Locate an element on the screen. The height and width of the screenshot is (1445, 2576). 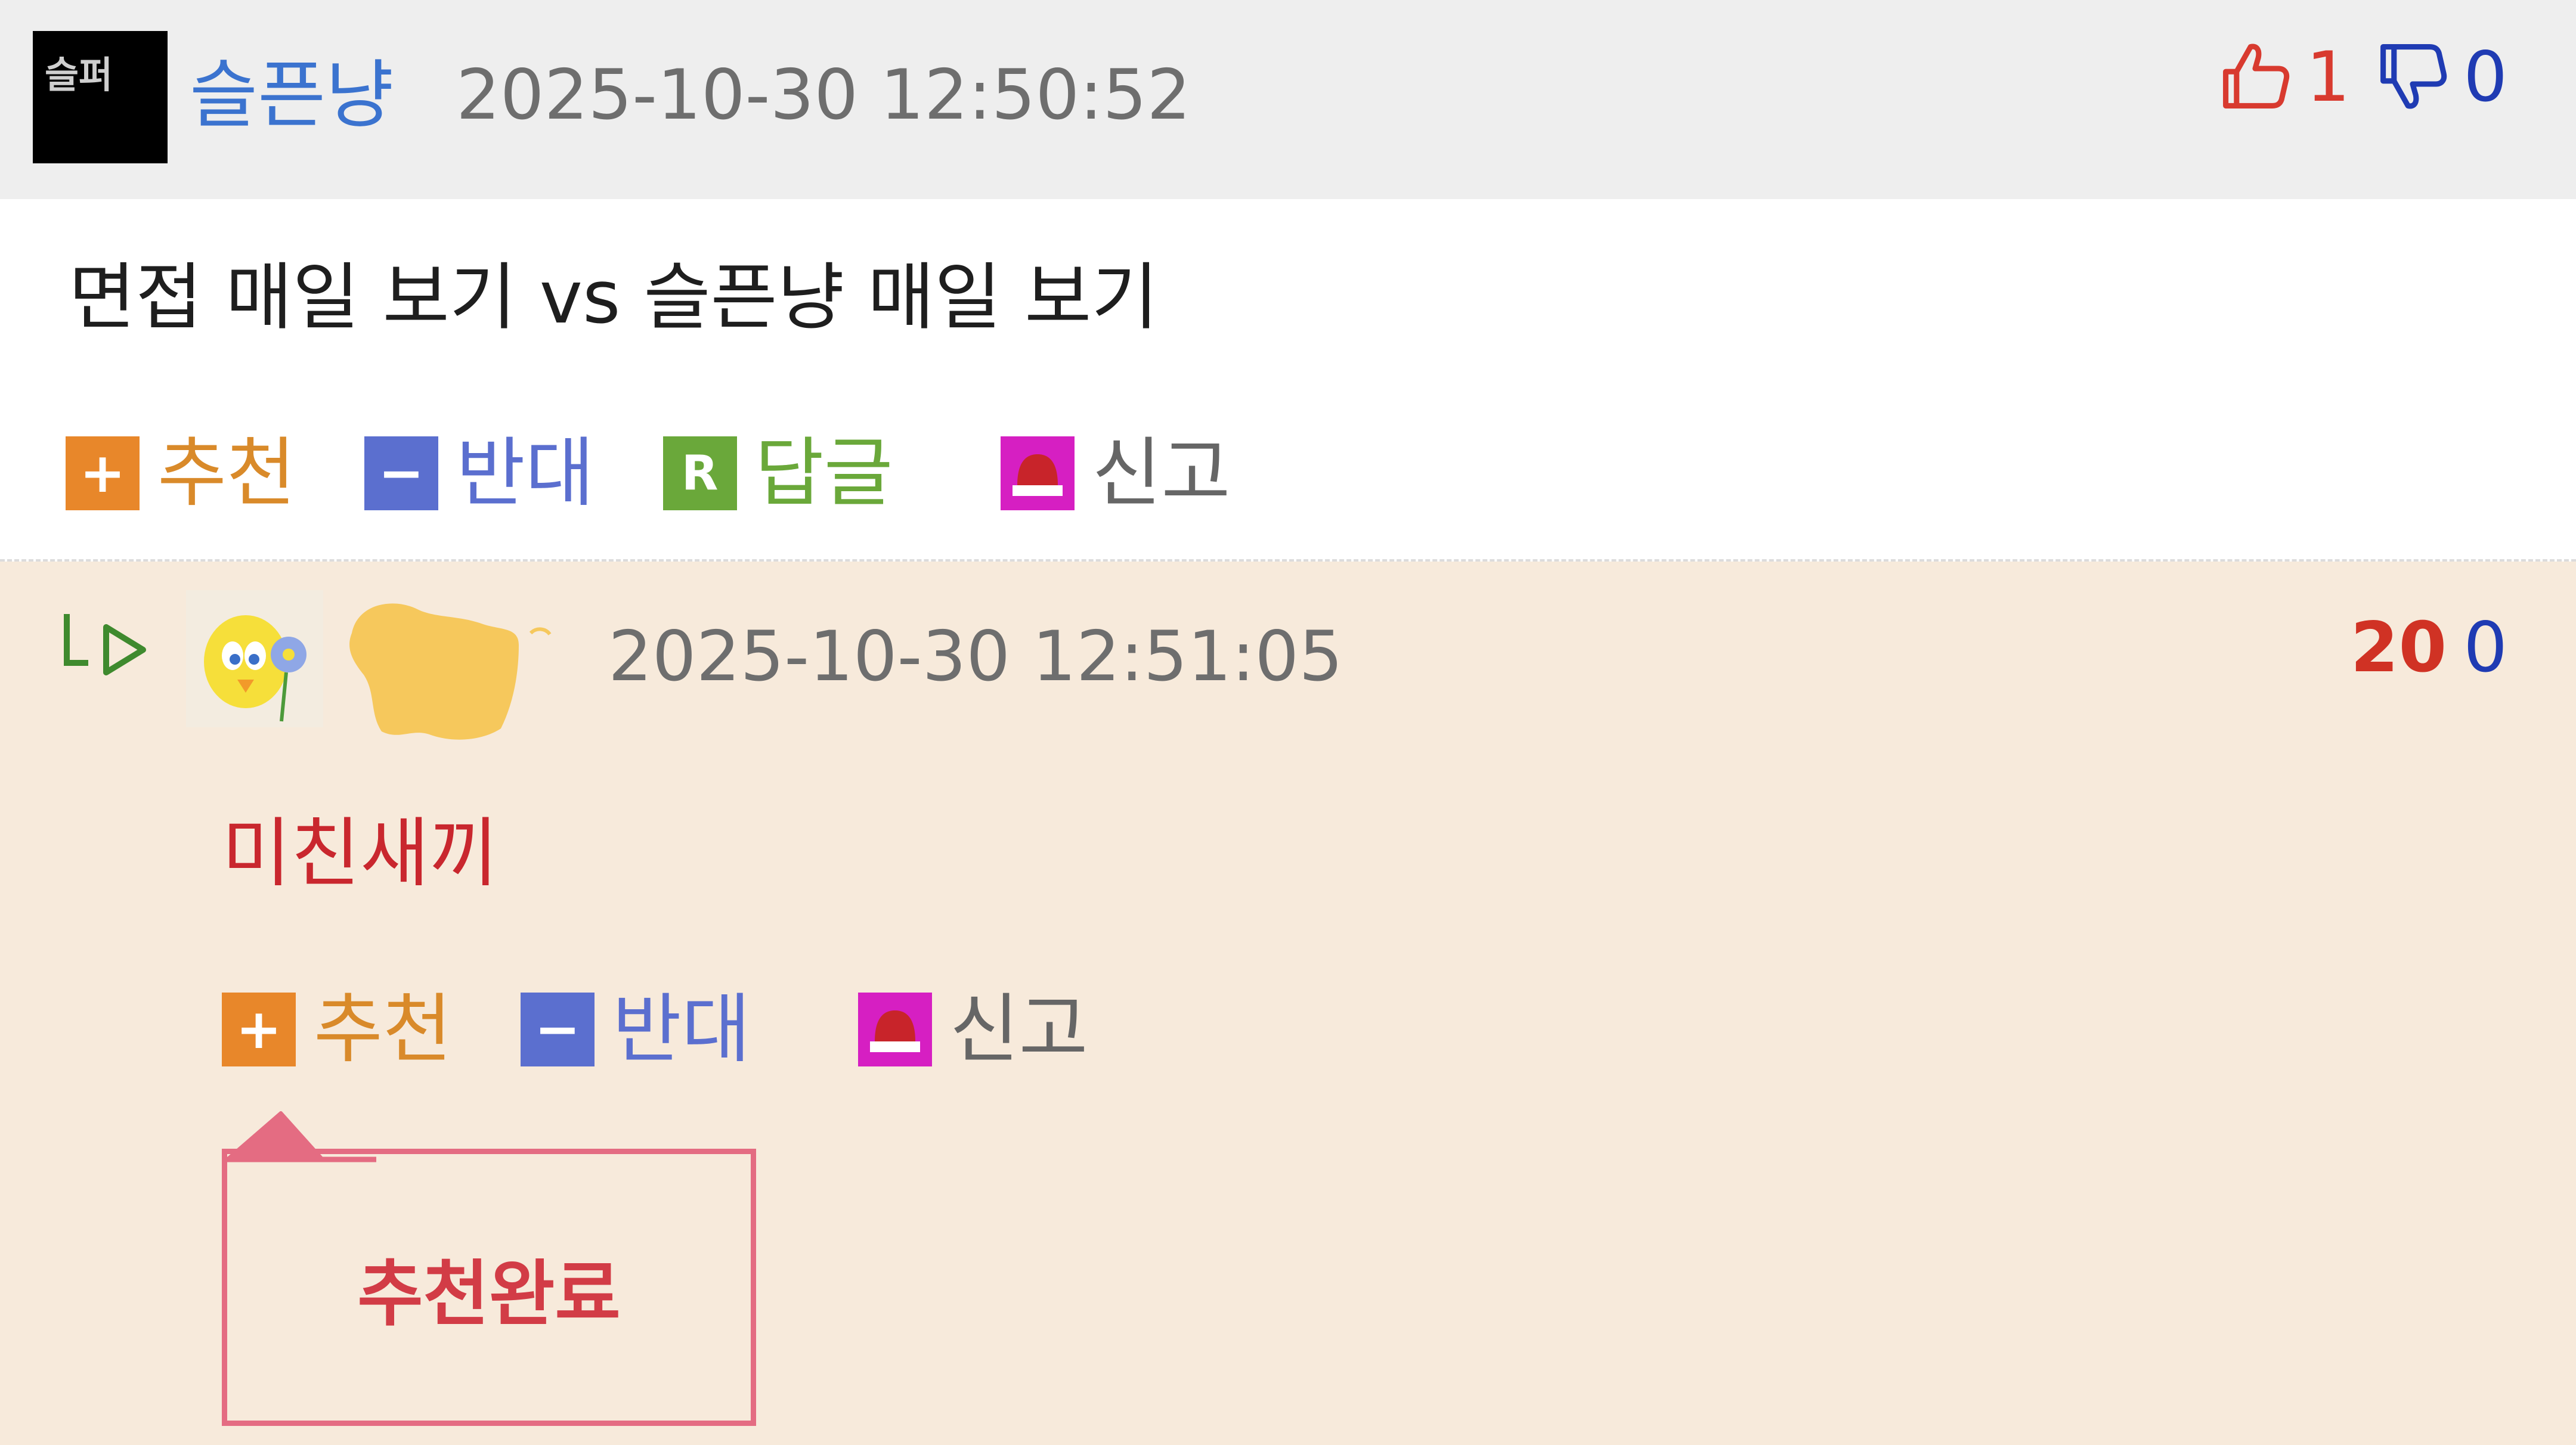
post-timestamp: 2025-10-30 12:50:52 is located at coordinates (824, 95).